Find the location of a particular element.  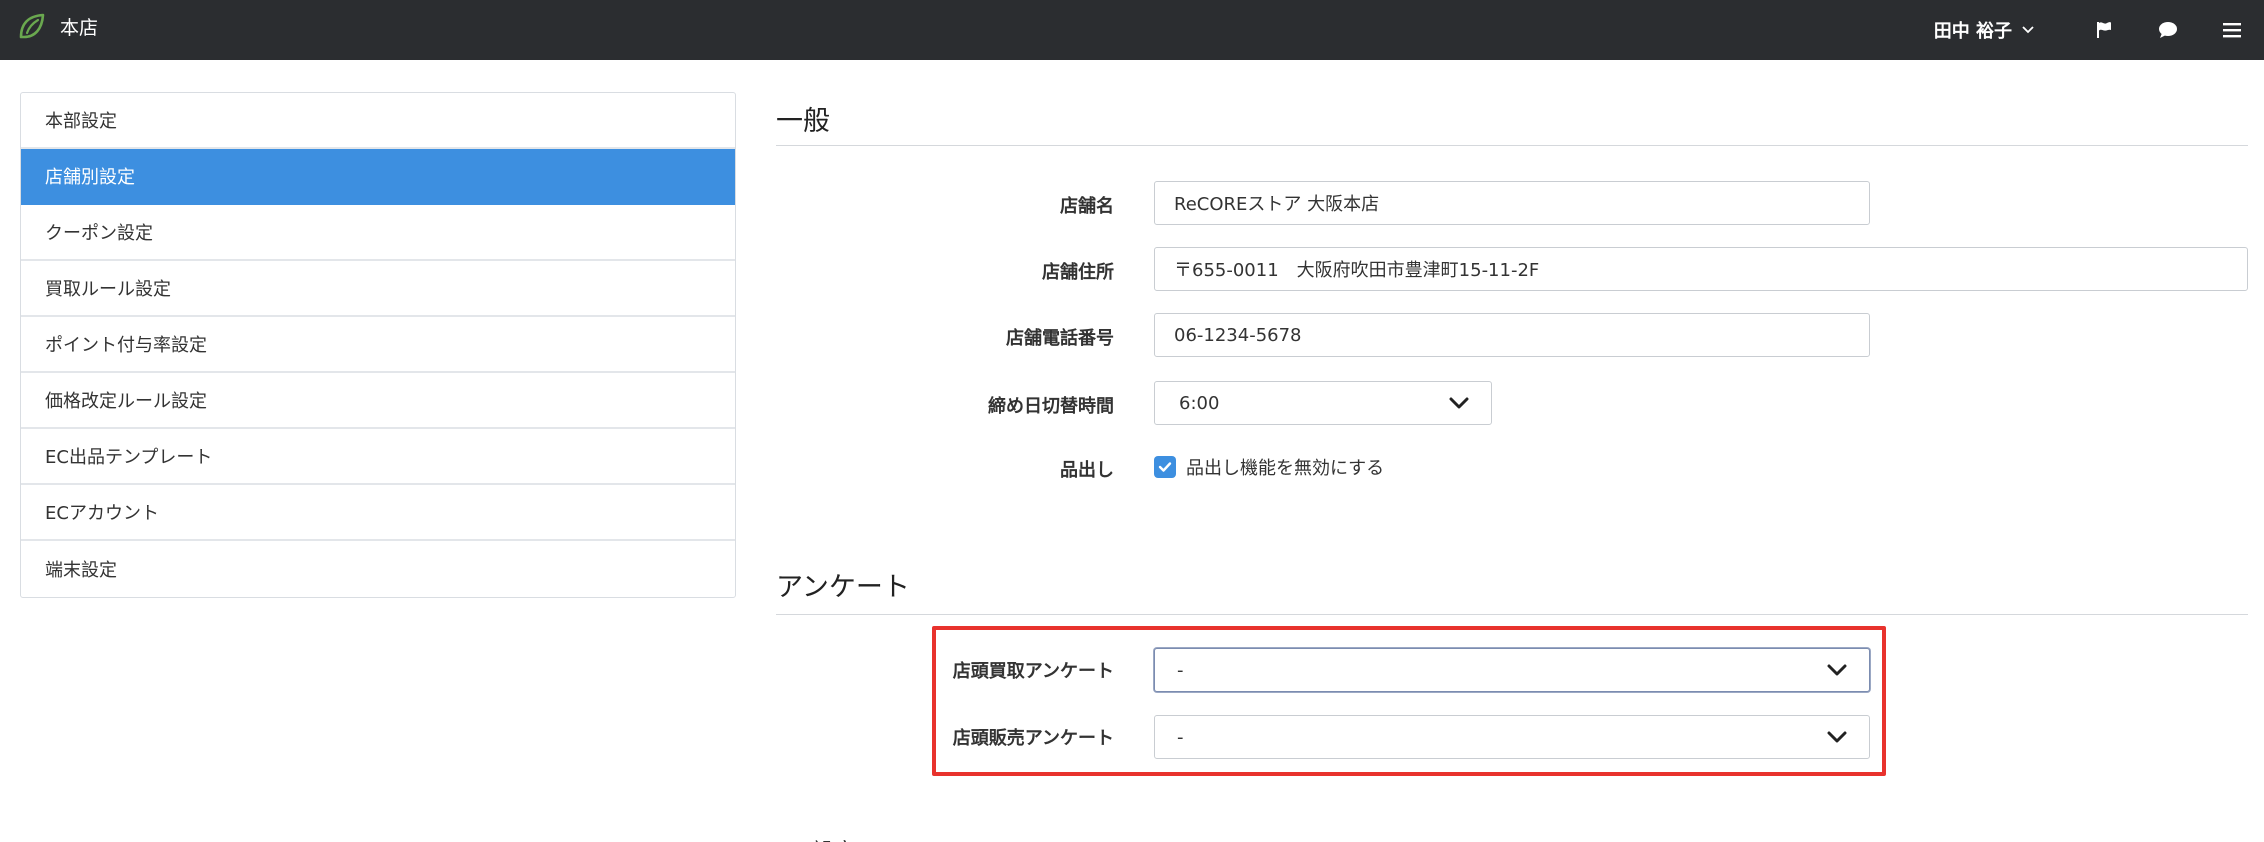

purchase-survey-value: - is located at coordinates (1180, 670).